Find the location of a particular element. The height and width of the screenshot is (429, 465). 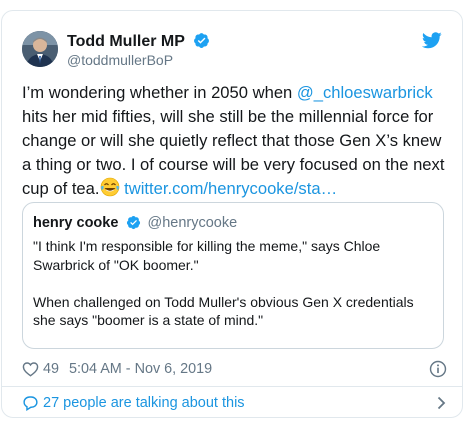

author-handle: @toddmullerBoP is located at coordinates (120, 60).